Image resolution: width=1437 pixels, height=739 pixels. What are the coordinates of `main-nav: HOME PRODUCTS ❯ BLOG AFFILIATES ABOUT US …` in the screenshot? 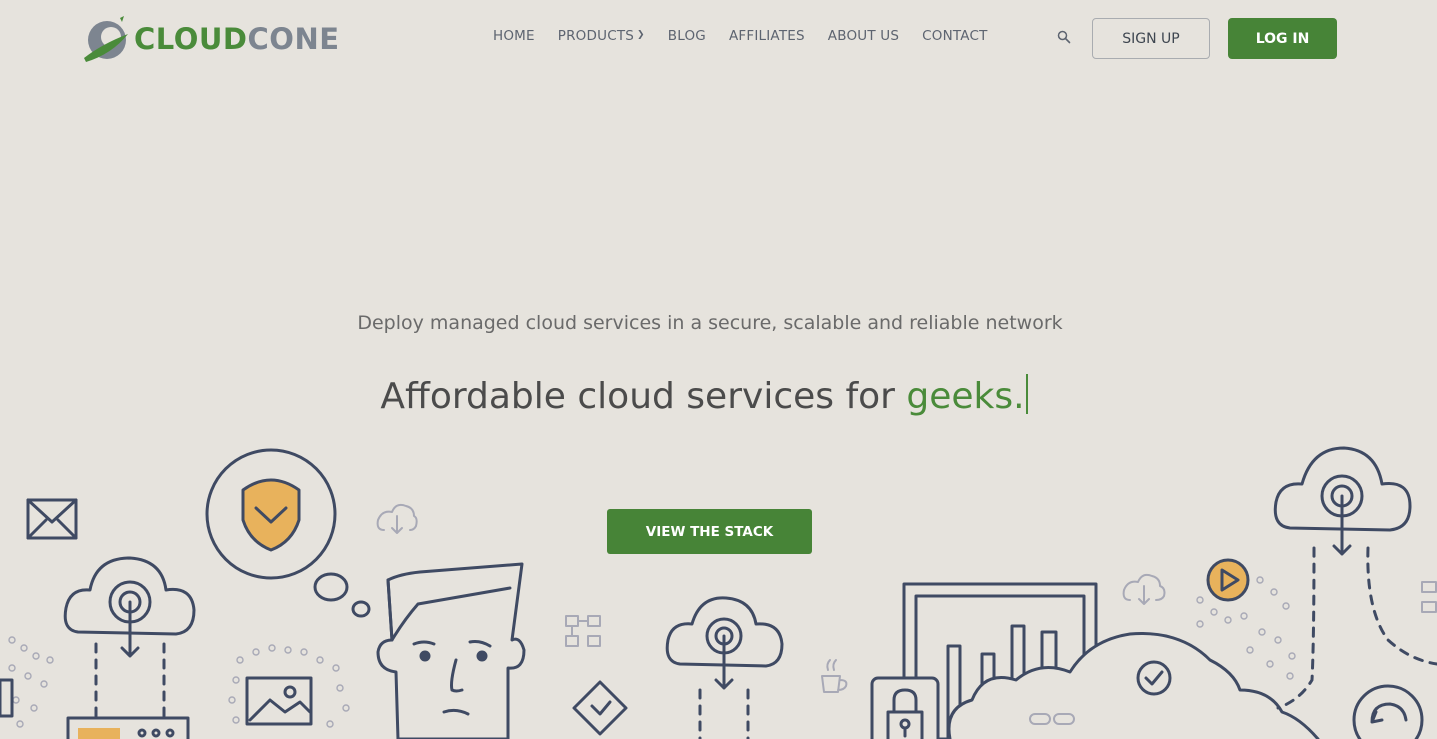 It's located at (752, 36).